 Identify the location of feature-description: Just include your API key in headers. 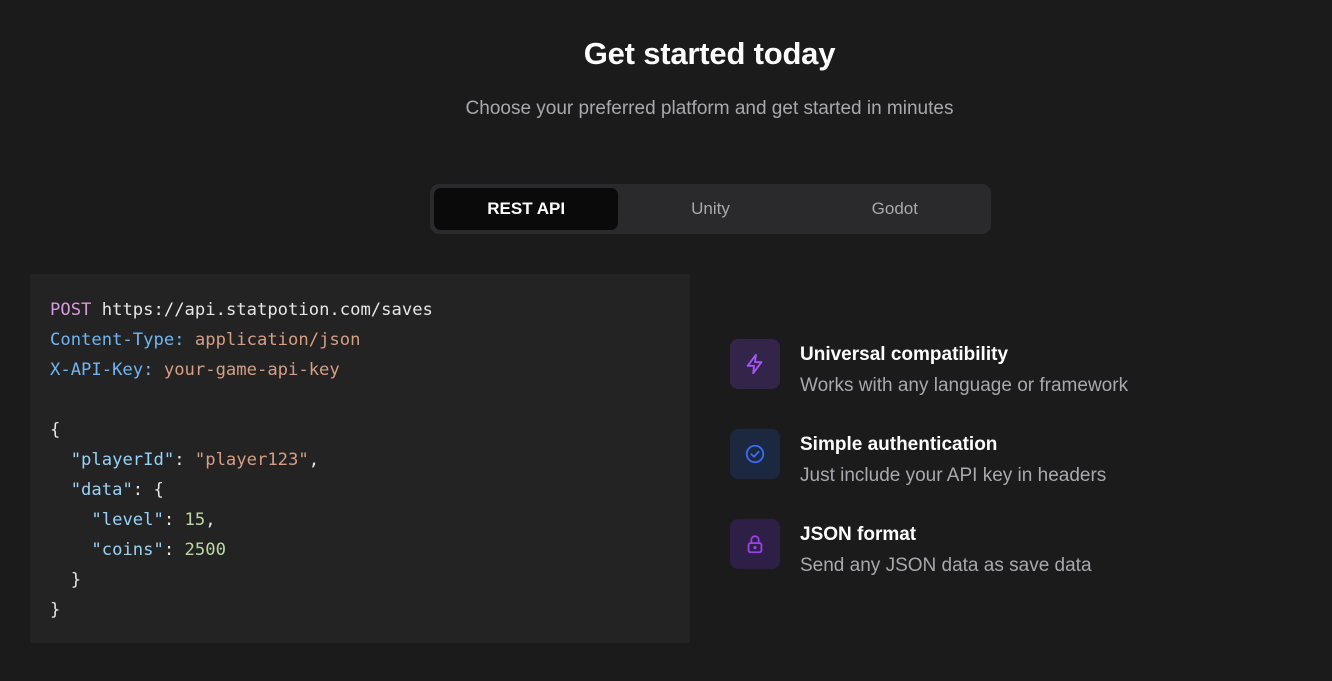
(953, 475).